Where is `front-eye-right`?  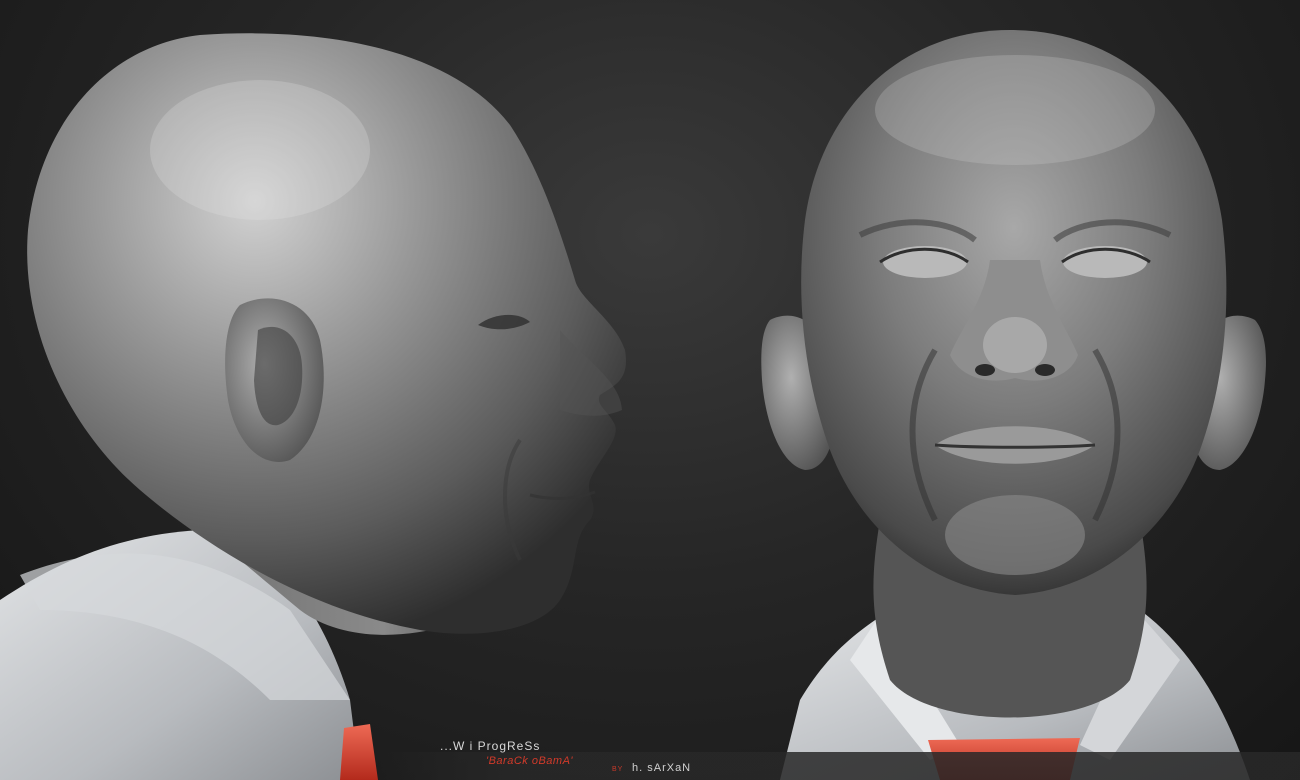
front-eye-right is located at coordinates (1105, 262).